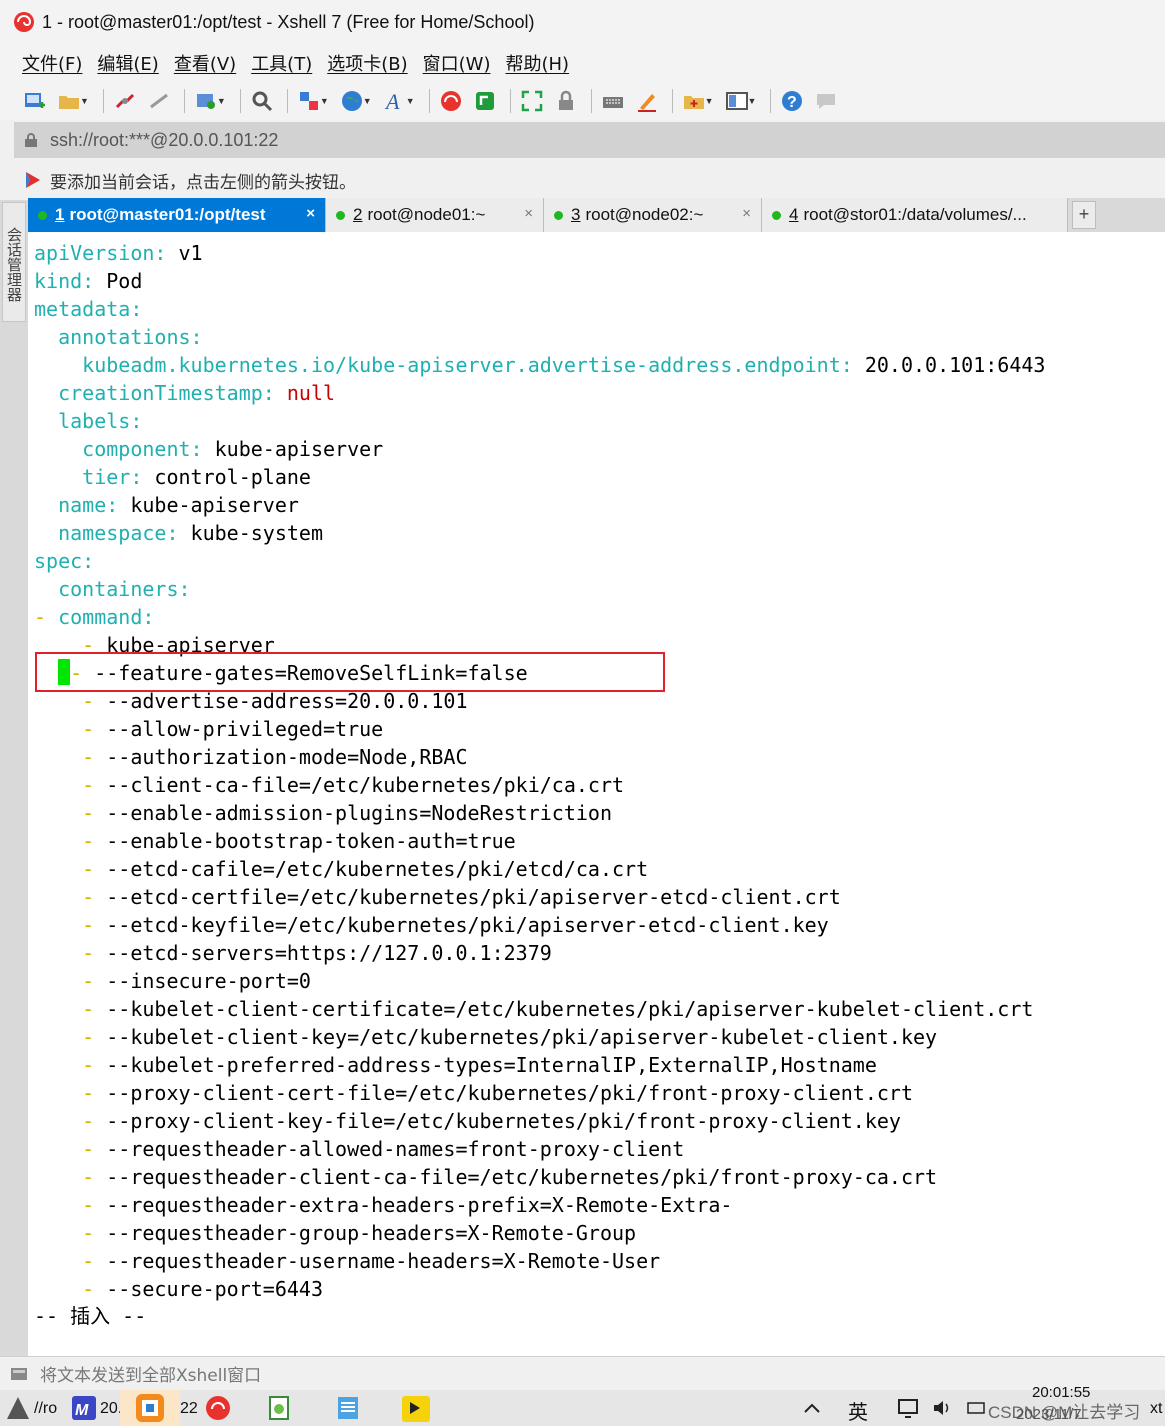 The image size is (1165, 1426). I want to click on terminal-line: namespace: kube-system, so click(191, 533).